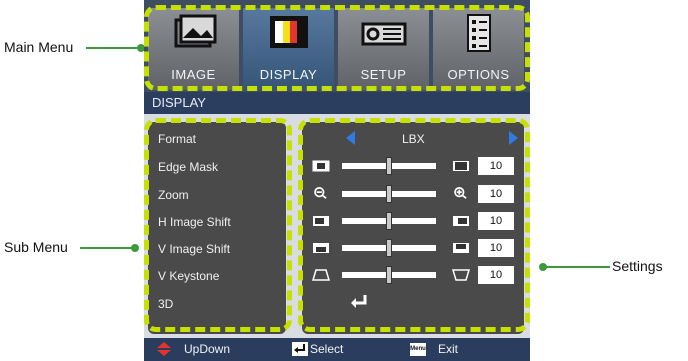  I want to click on footer-select: Select, so click(327, 349).